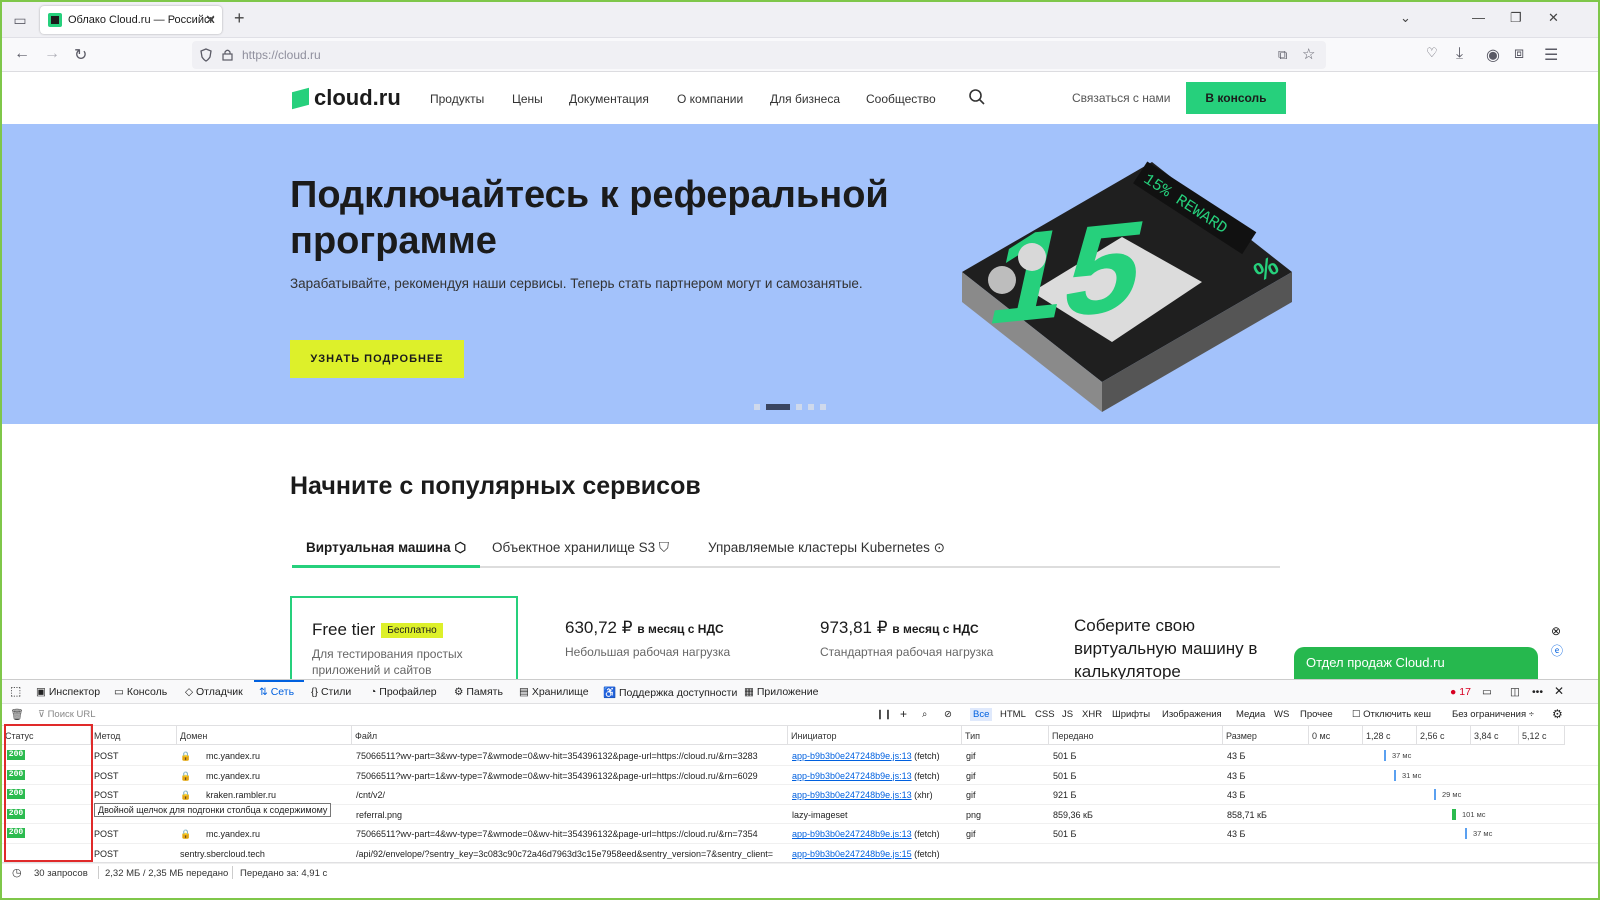 This screenshot has width=1600, height=900. Describe the element at coordinates (131, 20) in the screenshot. I see `browser-tab: Облако Cloud.ru — Российск ✕` at that location.